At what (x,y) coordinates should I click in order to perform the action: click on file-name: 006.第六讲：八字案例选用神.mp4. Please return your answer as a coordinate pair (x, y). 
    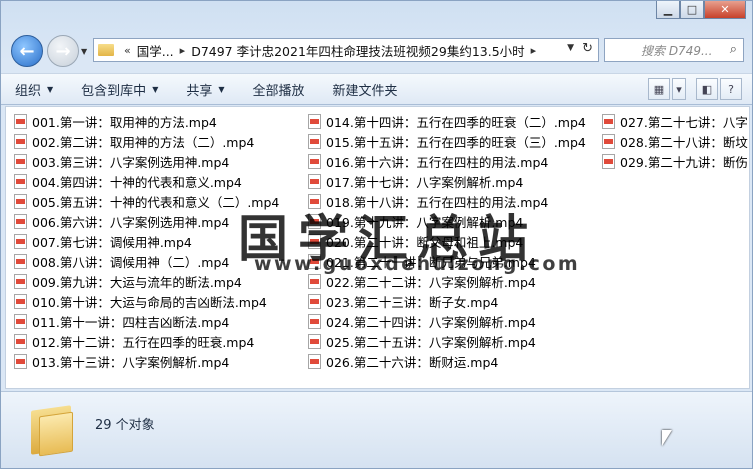
    Looking at the image, I should click on (131, 222).